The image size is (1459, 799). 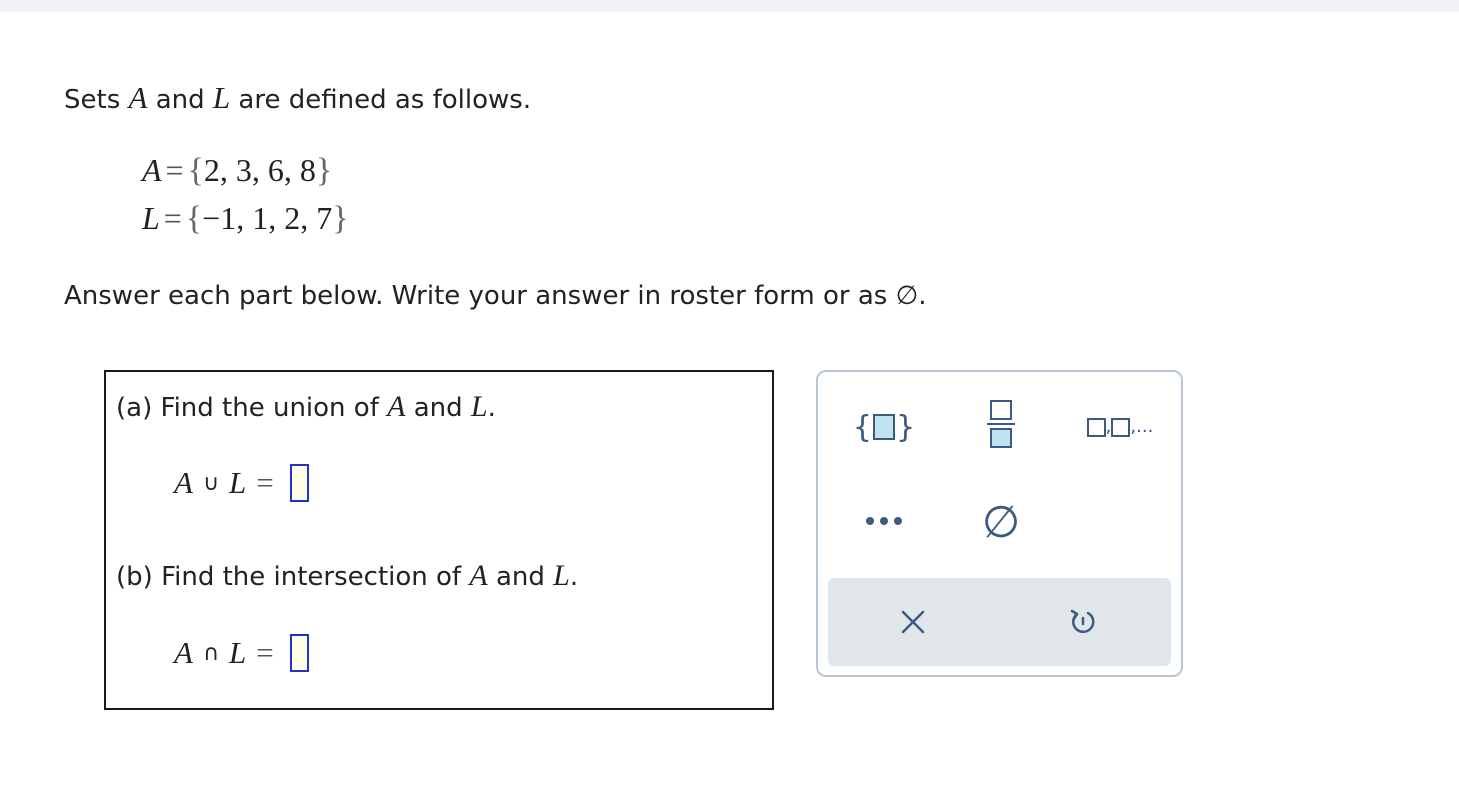 What do you see at coordinates (92, 100) in the screenshot?
I see `intro-prefix: Sets` at bounding box center [92, 100].